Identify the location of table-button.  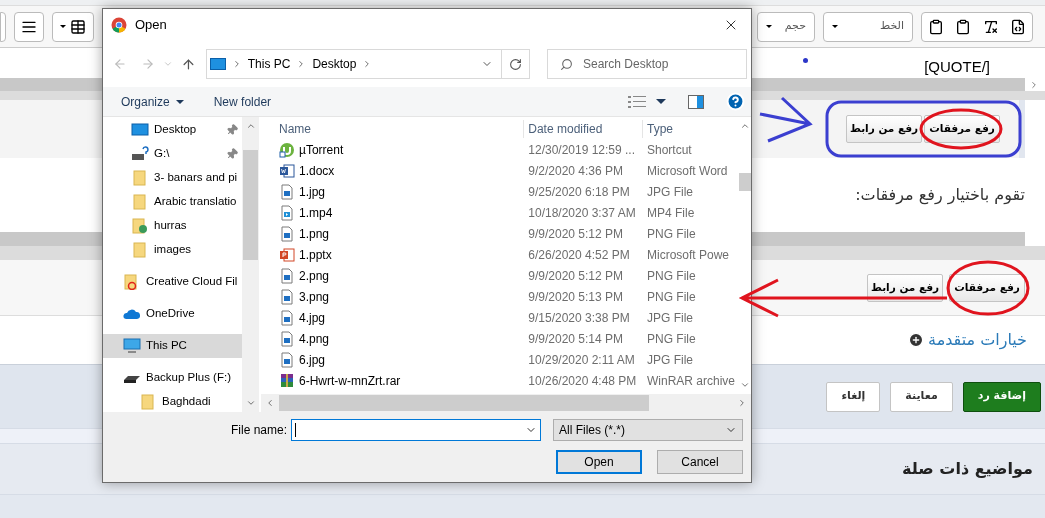
(73, 26).